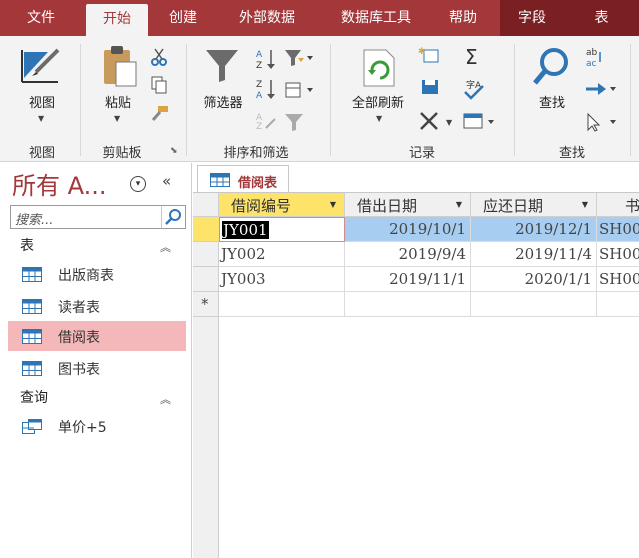 This screenshot has width=639, height=558. I want to click on nav-item-price-query: 单价+5, so click(97, 426).